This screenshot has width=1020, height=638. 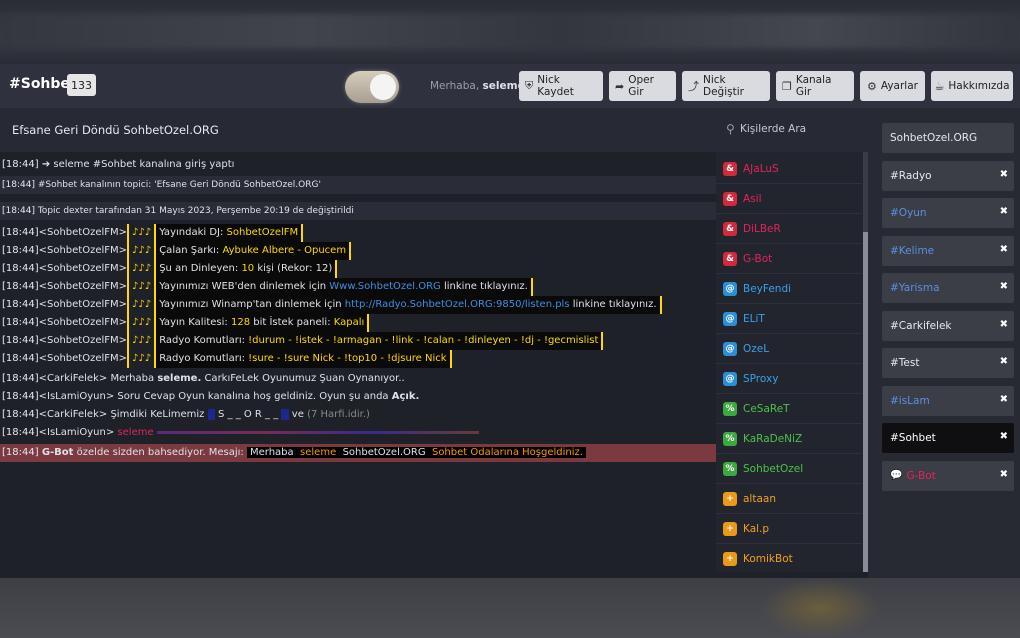 What do you see at coordinates (752, 198) in the screenshot?
I see `user-name: Asil` at bounding box center [752, 198].